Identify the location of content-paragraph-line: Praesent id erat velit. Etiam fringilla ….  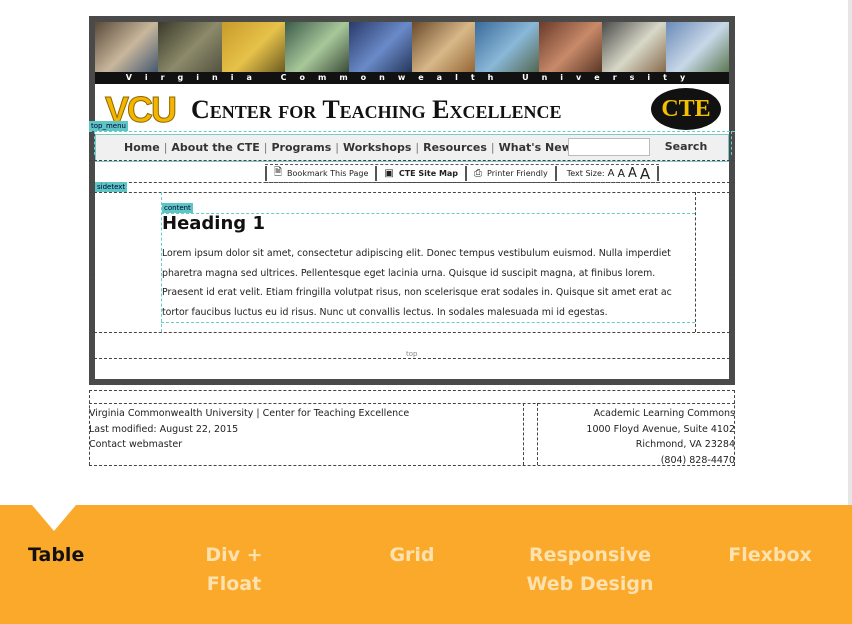
(417, 292).